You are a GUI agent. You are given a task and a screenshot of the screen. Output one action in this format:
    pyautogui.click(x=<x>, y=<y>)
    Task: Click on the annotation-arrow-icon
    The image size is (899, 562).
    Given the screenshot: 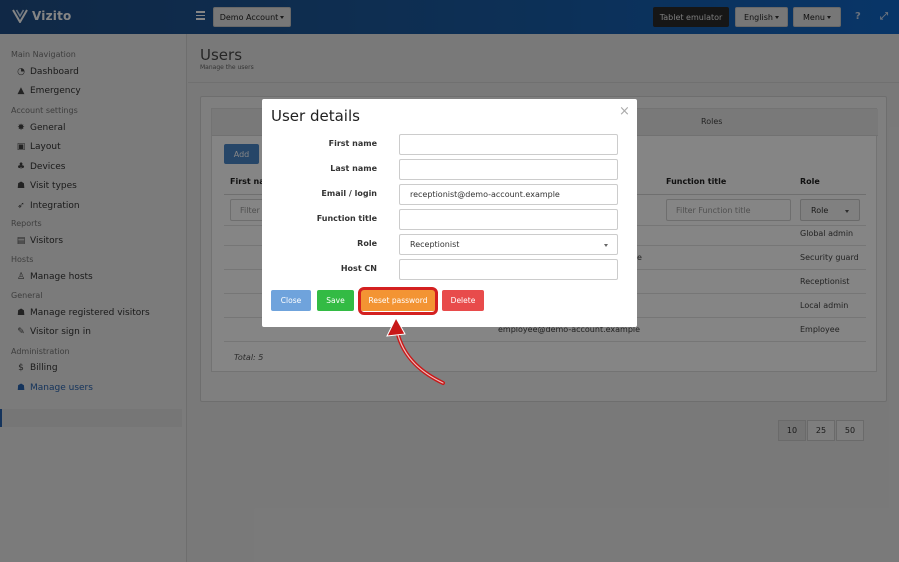 What is the action you would take?
    pyautogui.click(x=415, y=350)
    